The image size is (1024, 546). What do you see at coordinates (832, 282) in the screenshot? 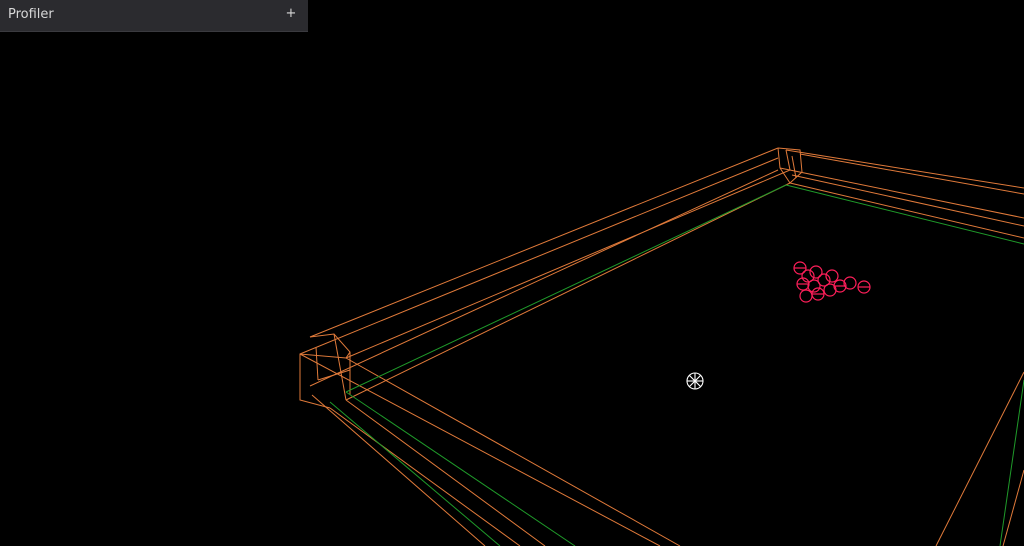
I see `ball-cluster` at bounding box center [832, 282].